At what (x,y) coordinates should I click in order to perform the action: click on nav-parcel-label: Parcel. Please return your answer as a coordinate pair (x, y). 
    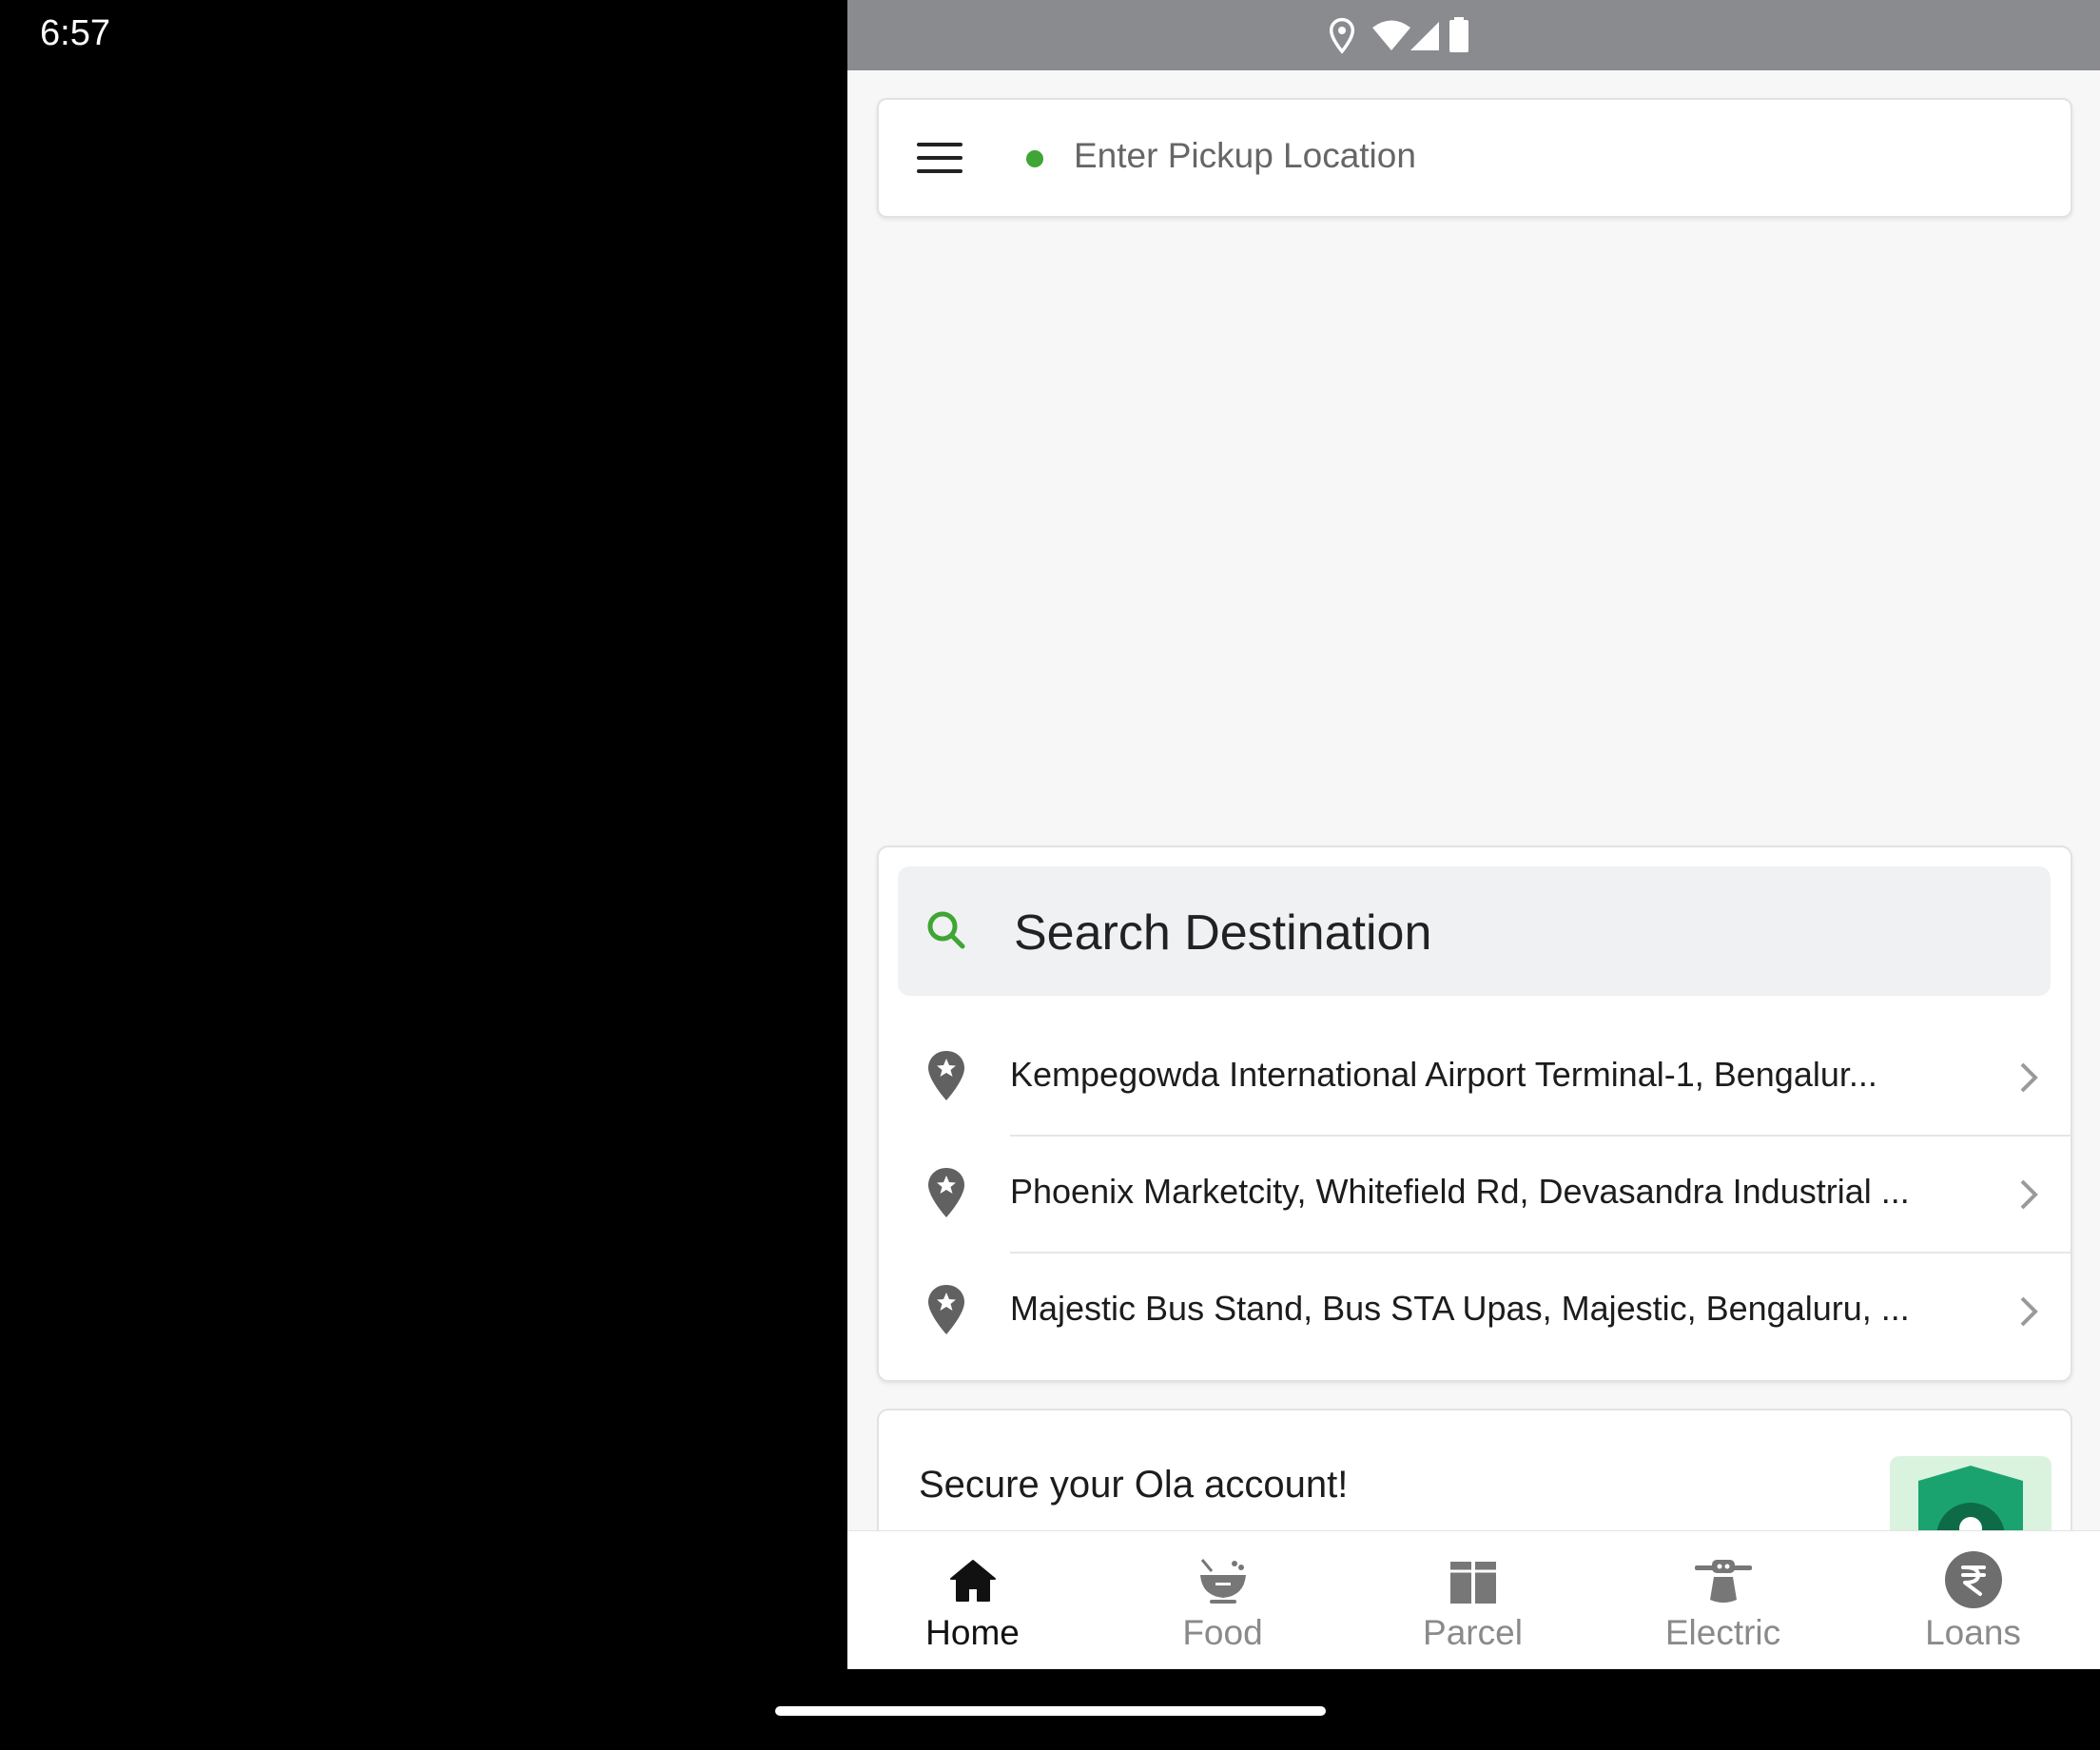
    Looking at the image, I should click on (1473, 1632).